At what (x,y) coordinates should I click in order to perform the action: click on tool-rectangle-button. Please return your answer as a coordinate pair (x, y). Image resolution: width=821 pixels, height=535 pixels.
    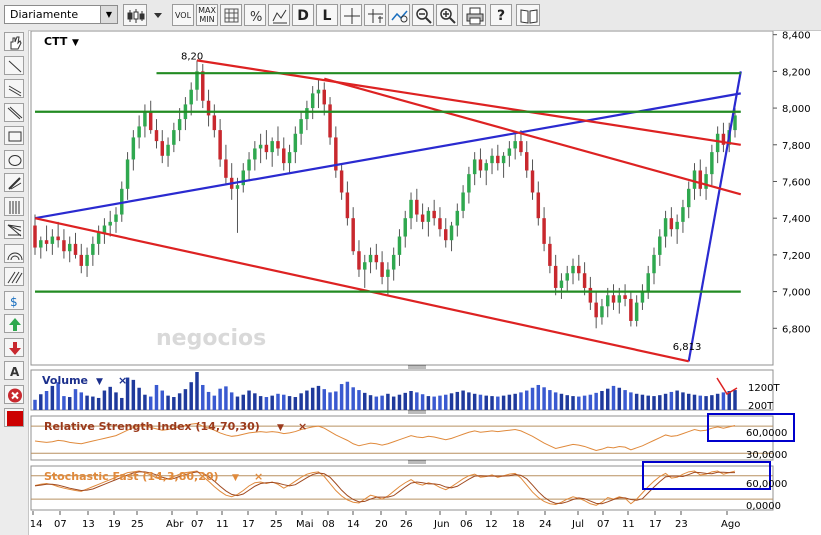
    Looking at the image, I should click on (14, 135).